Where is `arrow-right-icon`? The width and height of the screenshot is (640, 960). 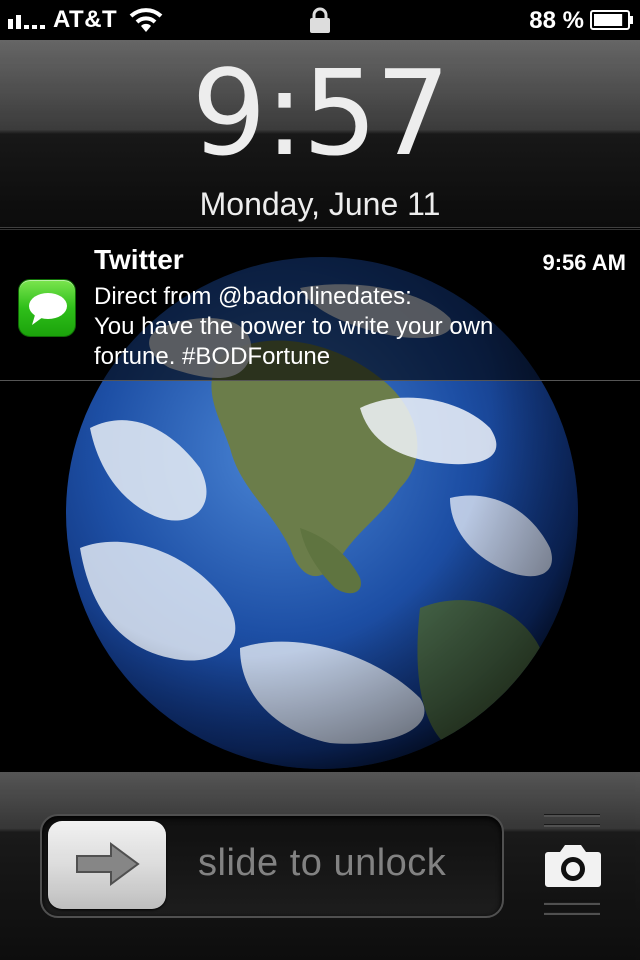
arrow-right-icon is located at coordinates (108, 864).